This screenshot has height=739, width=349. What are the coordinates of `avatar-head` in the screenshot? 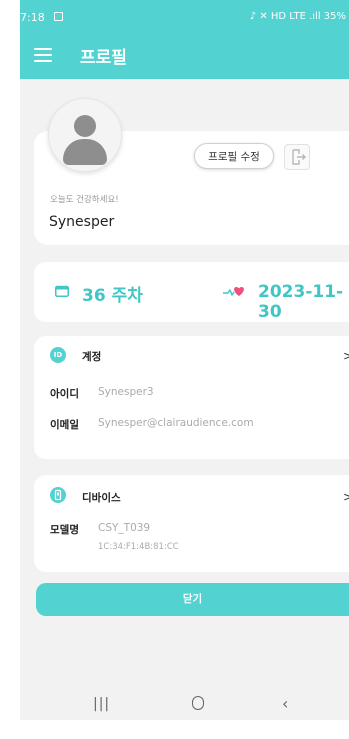 It's located at (85, 126).